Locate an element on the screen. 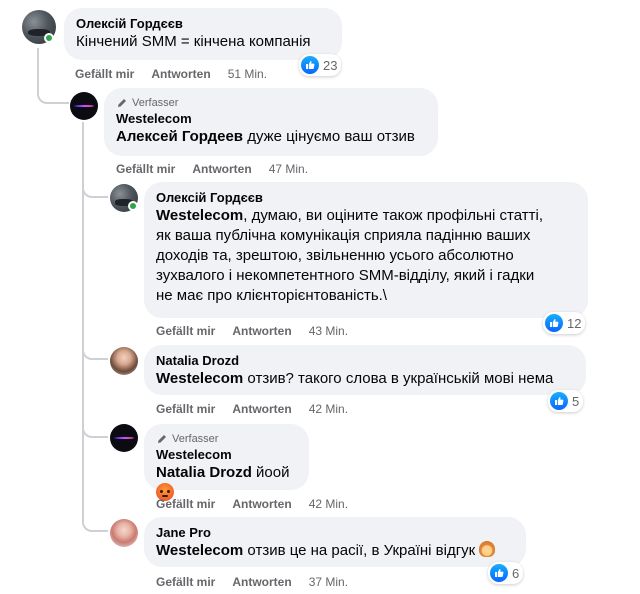 The height and width of the screenshot is (594, 640). comment-actions: Gefällt mir Antworten 47 Min. is located at coordinates (212, 169).